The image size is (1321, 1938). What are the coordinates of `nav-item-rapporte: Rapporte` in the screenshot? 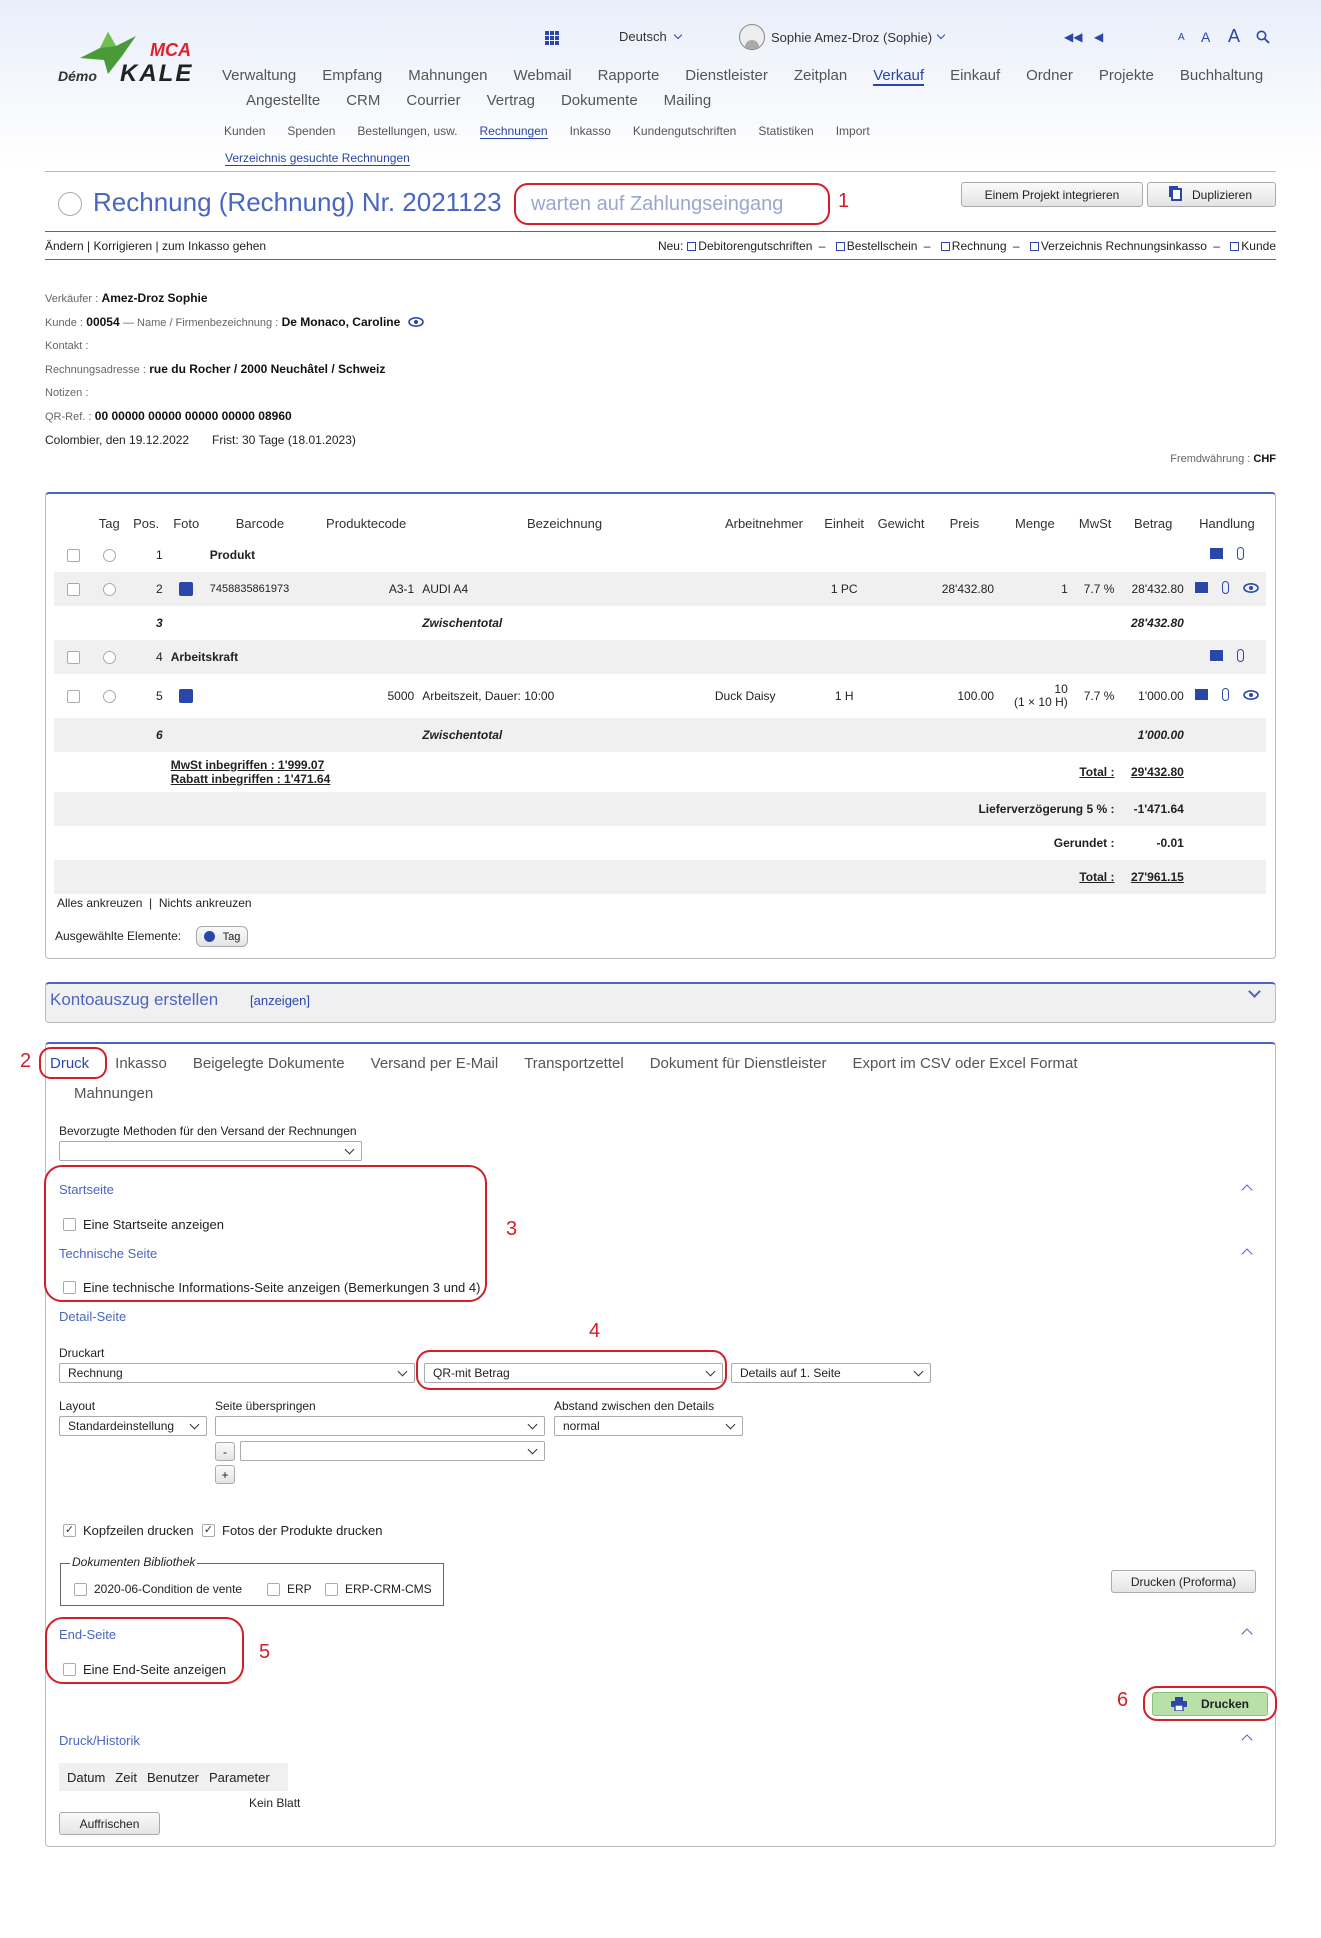 It's located at (629, 76).